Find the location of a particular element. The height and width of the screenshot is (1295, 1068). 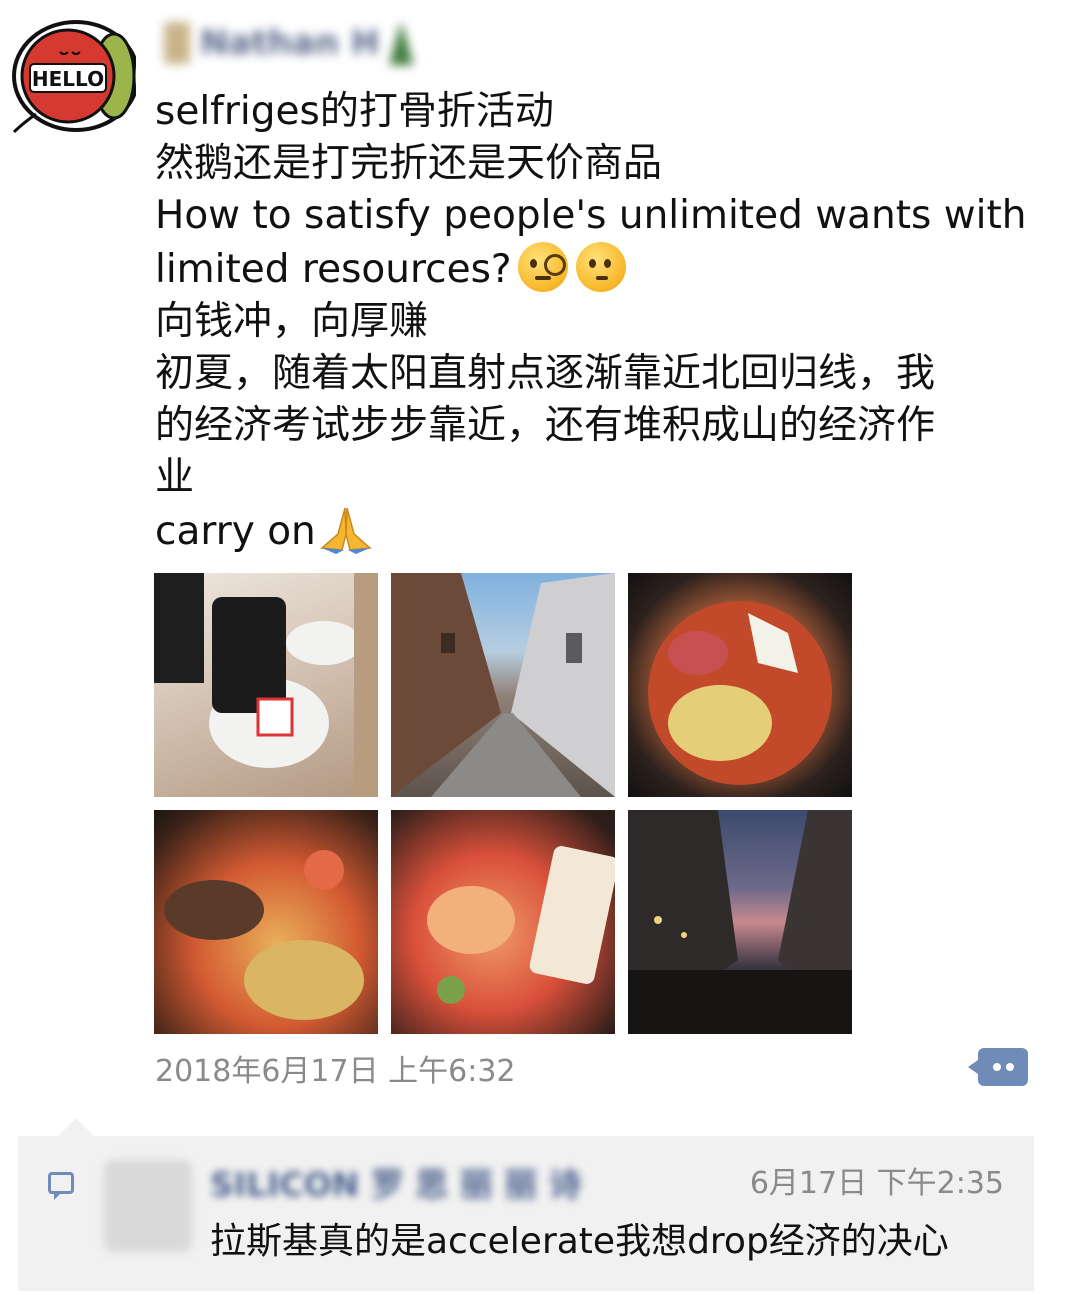

author-avatar: HELLO is located at coordinates (73, 74).